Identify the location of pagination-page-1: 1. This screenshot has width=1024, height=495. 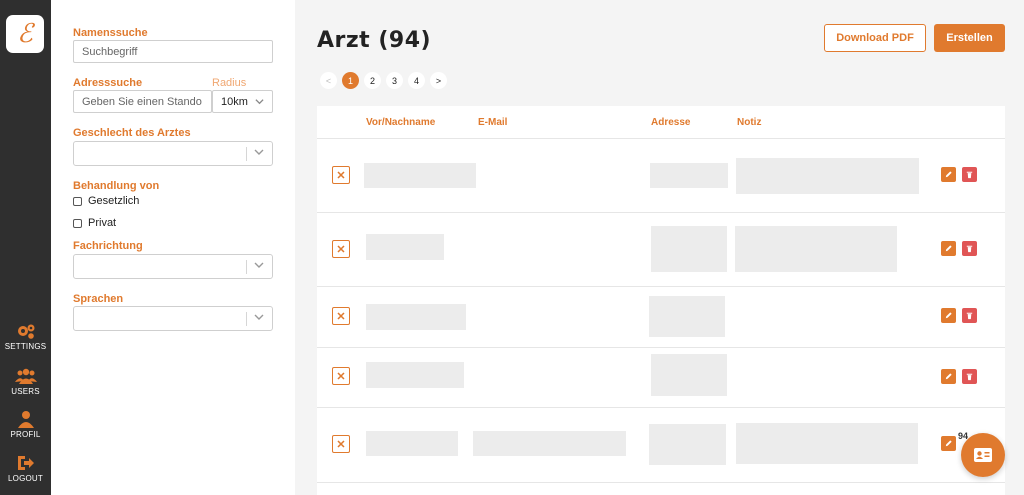
(350, 80).